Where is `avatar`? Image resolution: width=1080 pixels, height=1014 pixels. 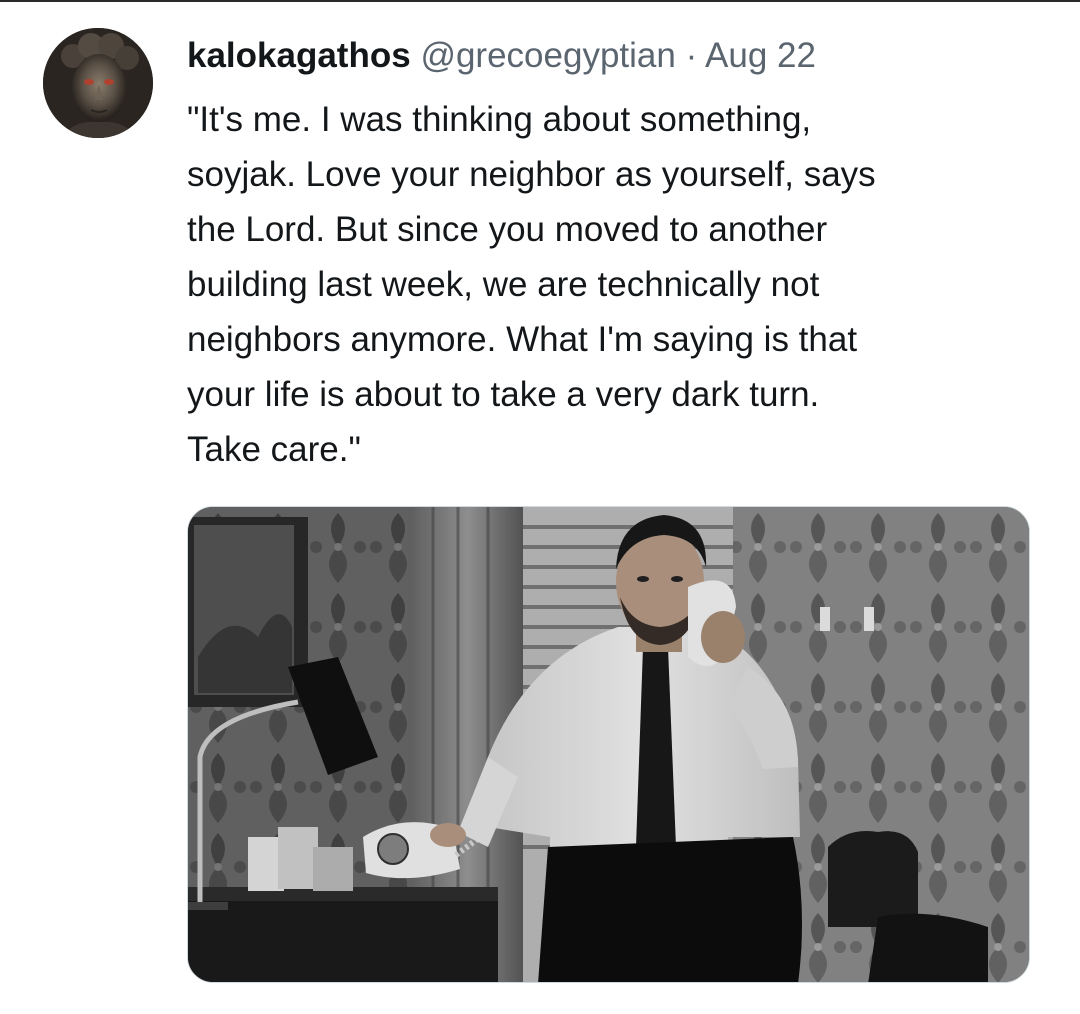
avatar is located at coordinates (98, 83).